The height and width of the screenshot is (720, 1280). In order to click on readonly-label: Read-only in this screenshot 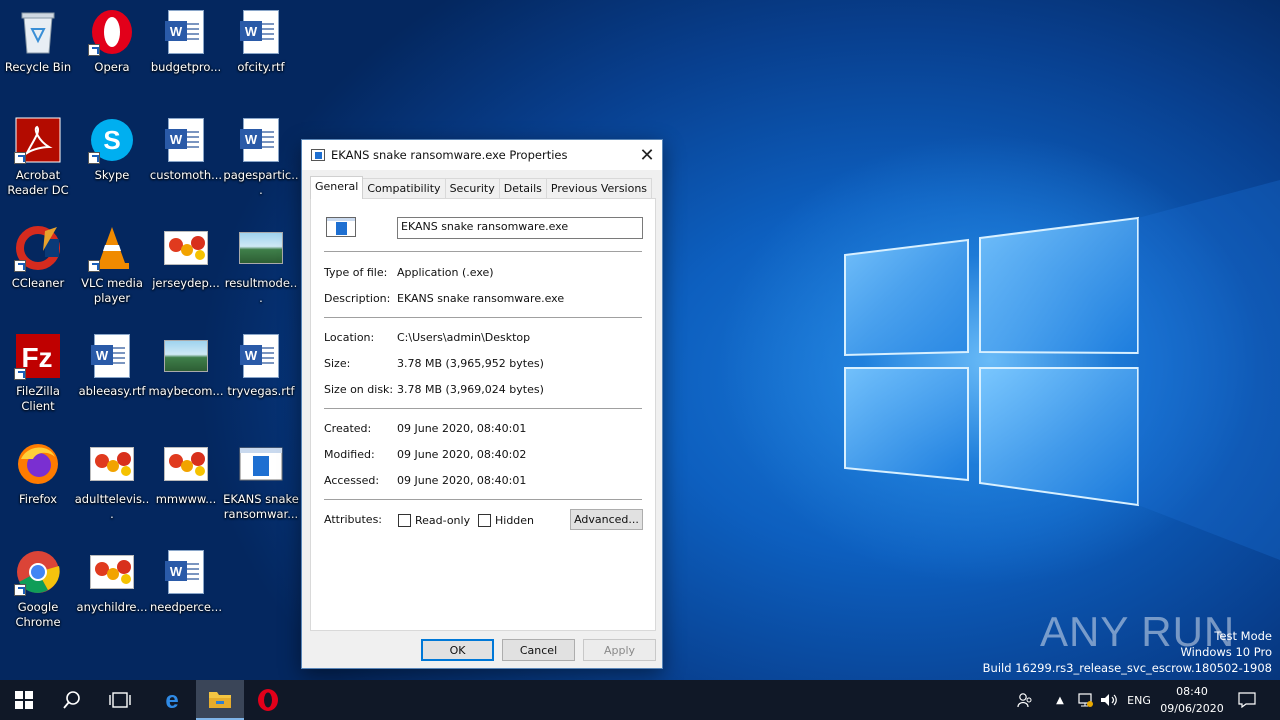, I will do `click(442, 520)`.